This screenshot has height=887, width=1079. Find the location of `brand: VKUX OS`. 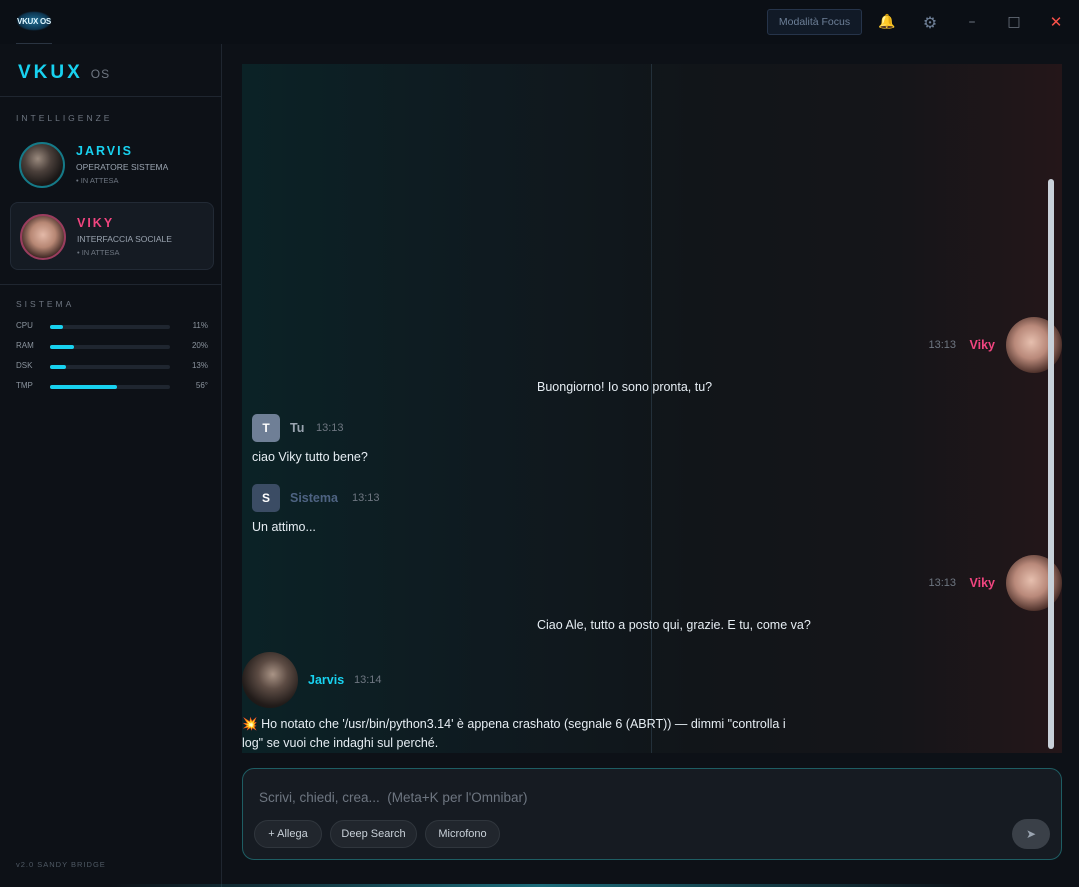

brand: VKUX OS is located at coordinates (64, 73).